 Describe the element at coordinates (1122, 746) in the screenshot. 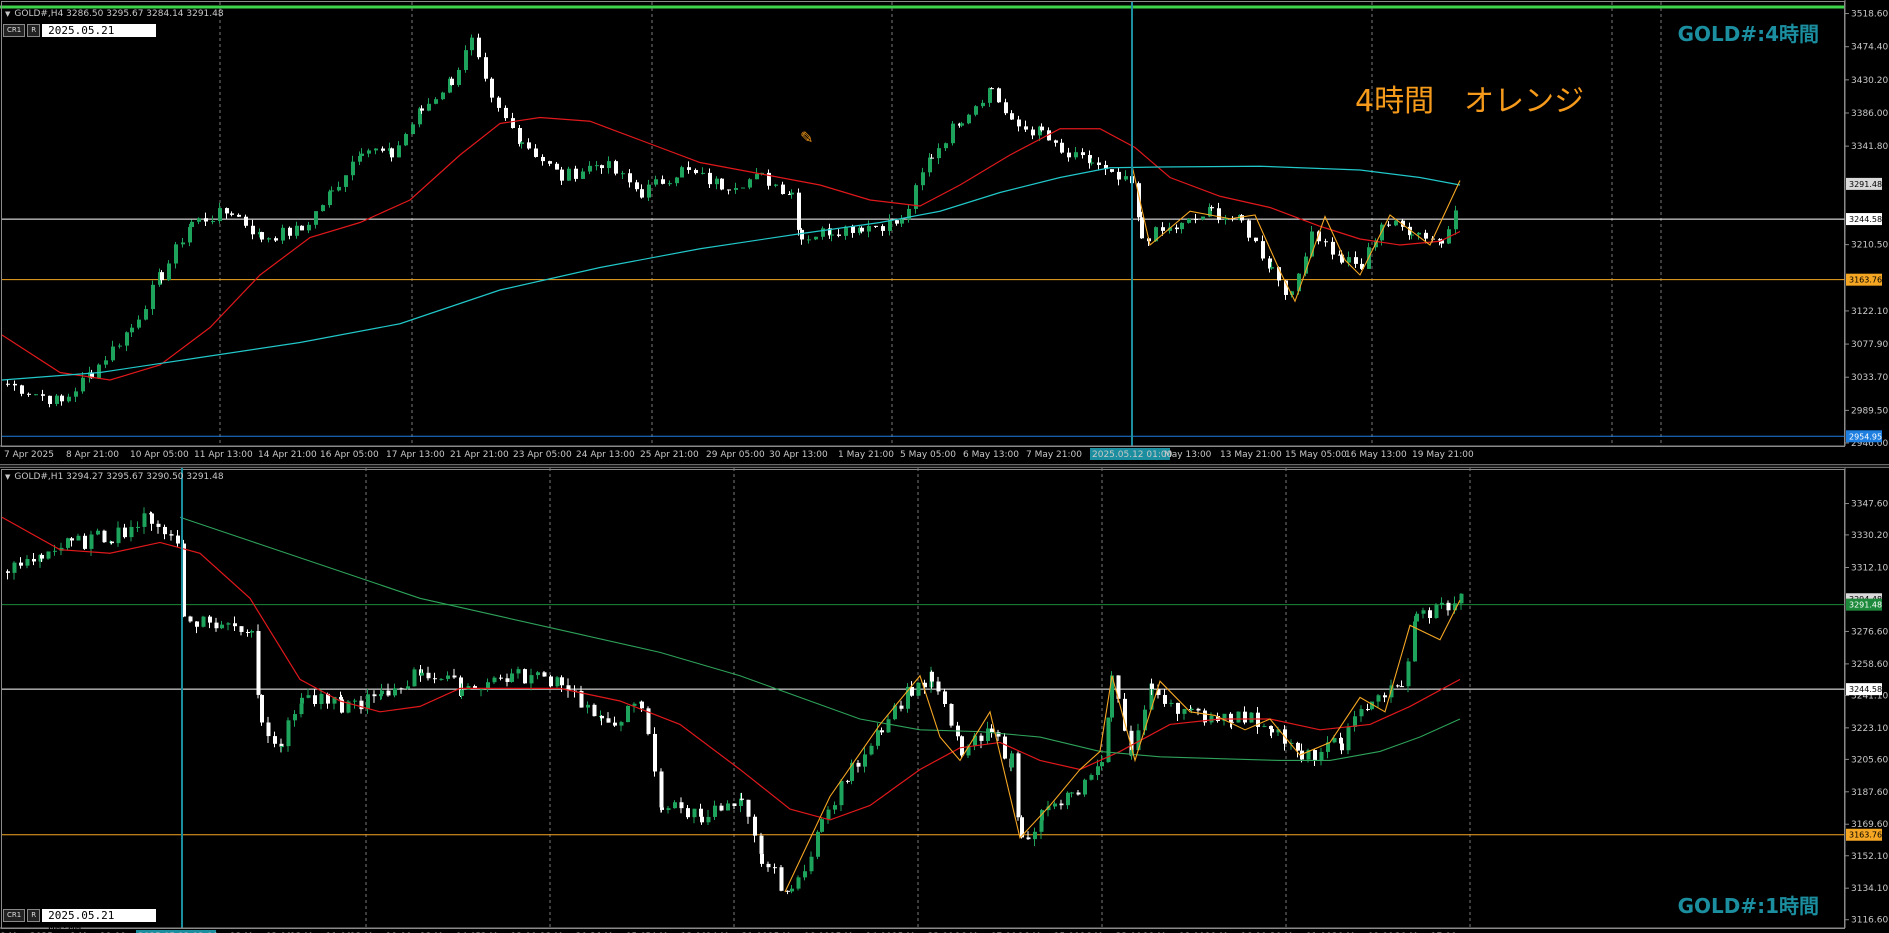

I see `zigzag-line` at that location.